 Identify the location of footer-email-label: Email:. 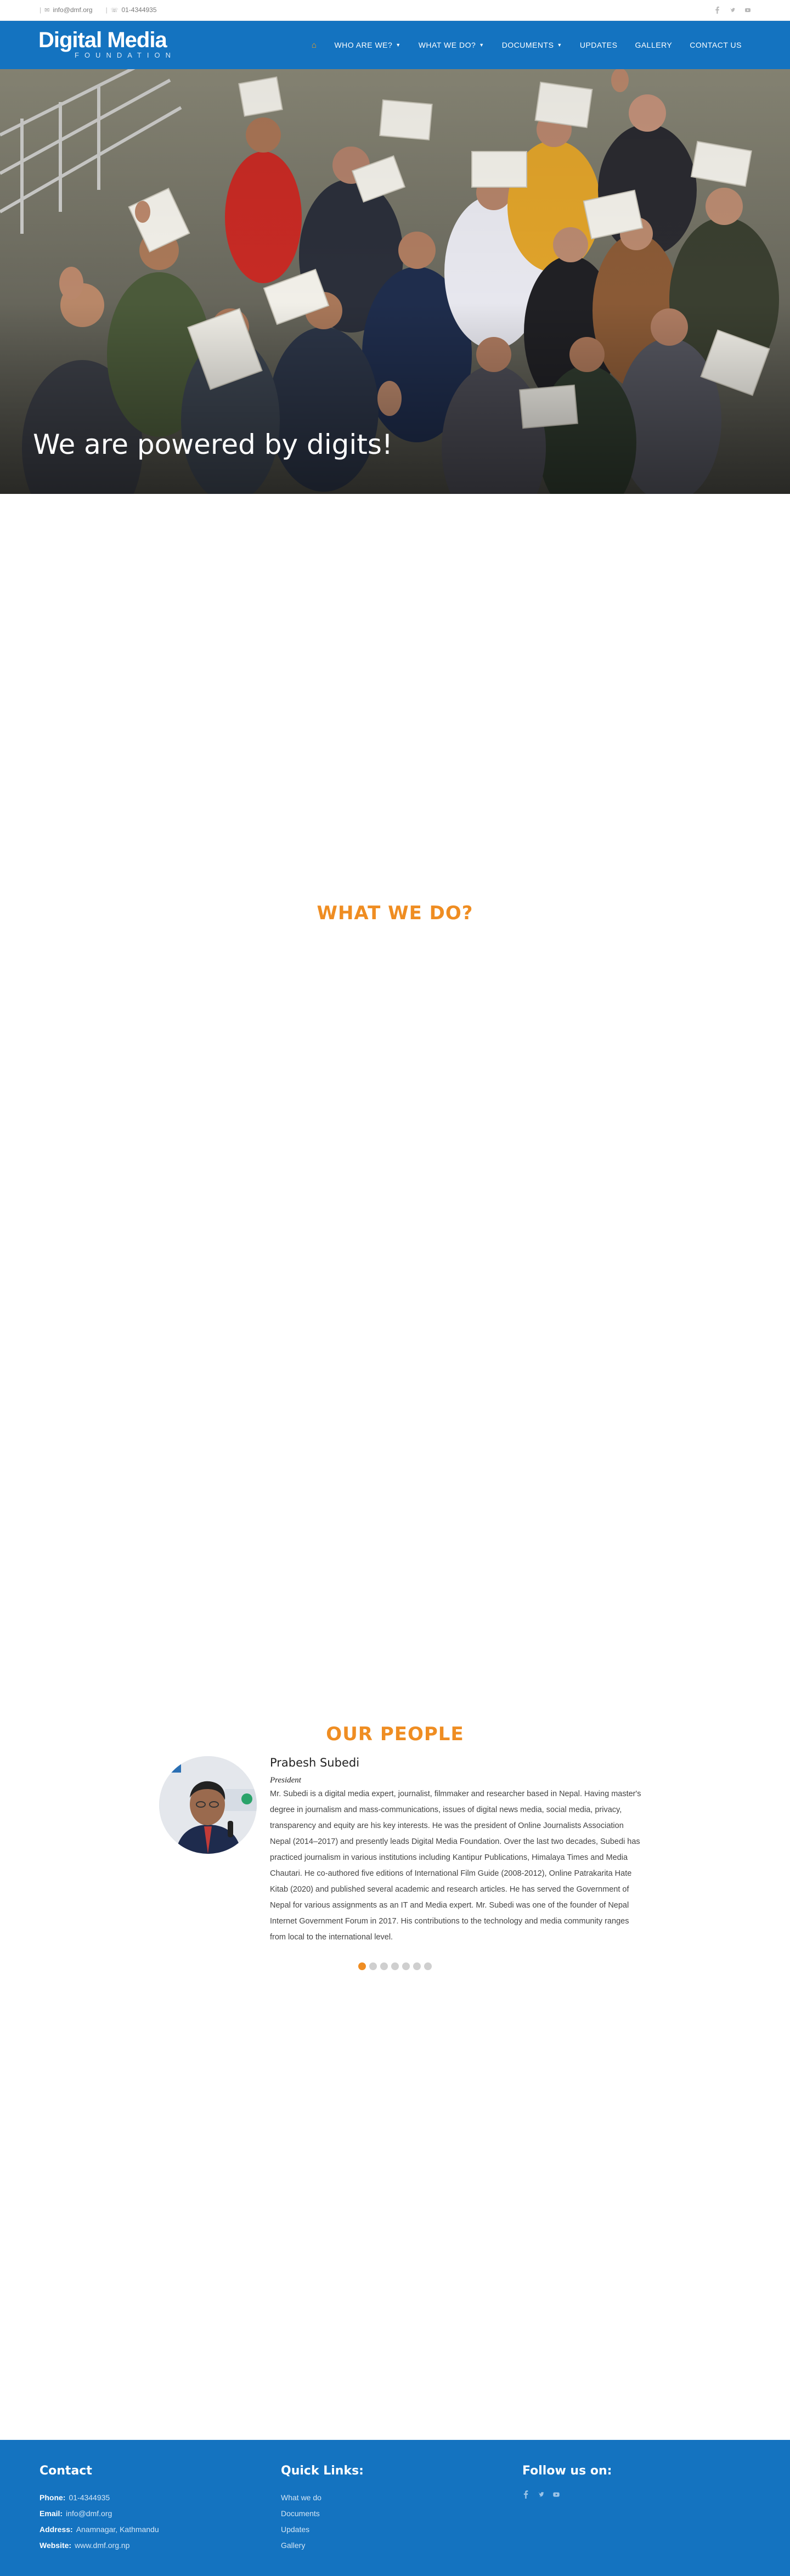
(52, 2513).